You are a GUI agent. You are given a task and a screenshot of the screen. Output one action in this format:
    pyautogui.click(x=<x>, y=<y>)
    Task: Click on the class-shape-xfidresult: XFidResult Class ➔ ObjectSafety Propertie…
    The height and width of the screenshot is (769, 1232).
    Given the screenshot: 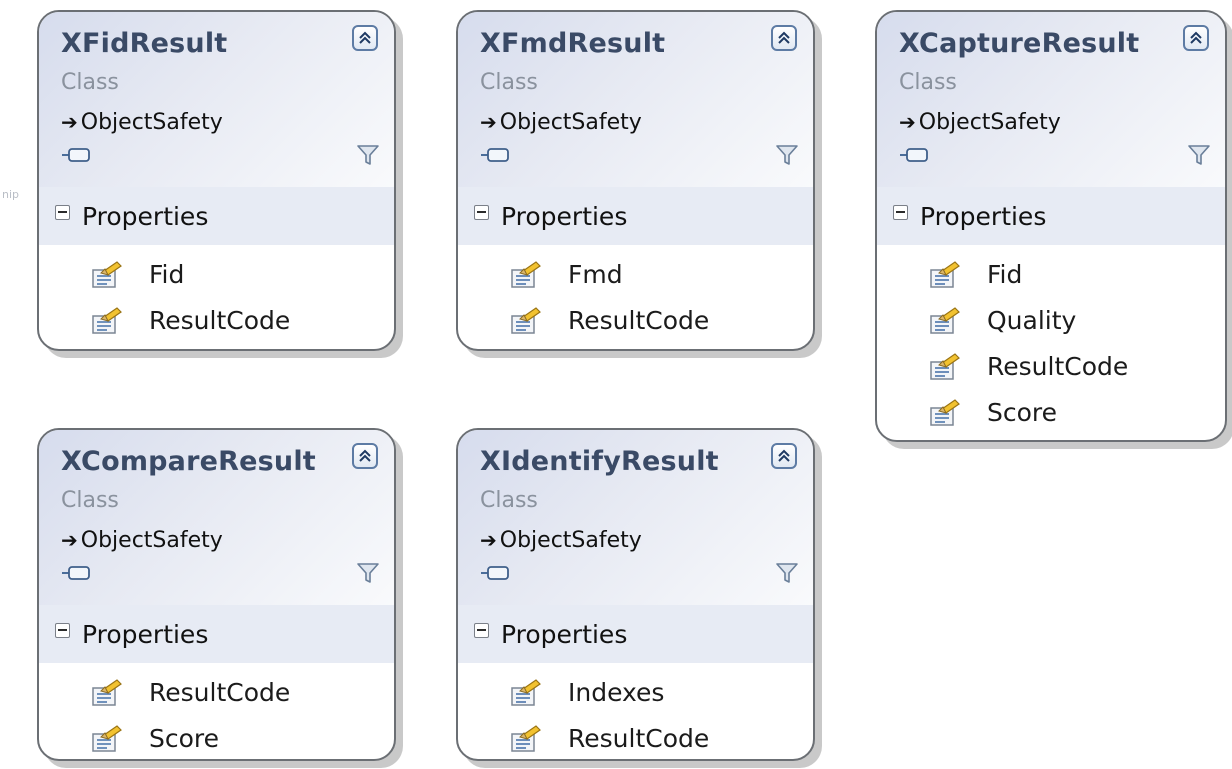 What is the action you would take?
    pyautogui.click(x=216, y=180)
    